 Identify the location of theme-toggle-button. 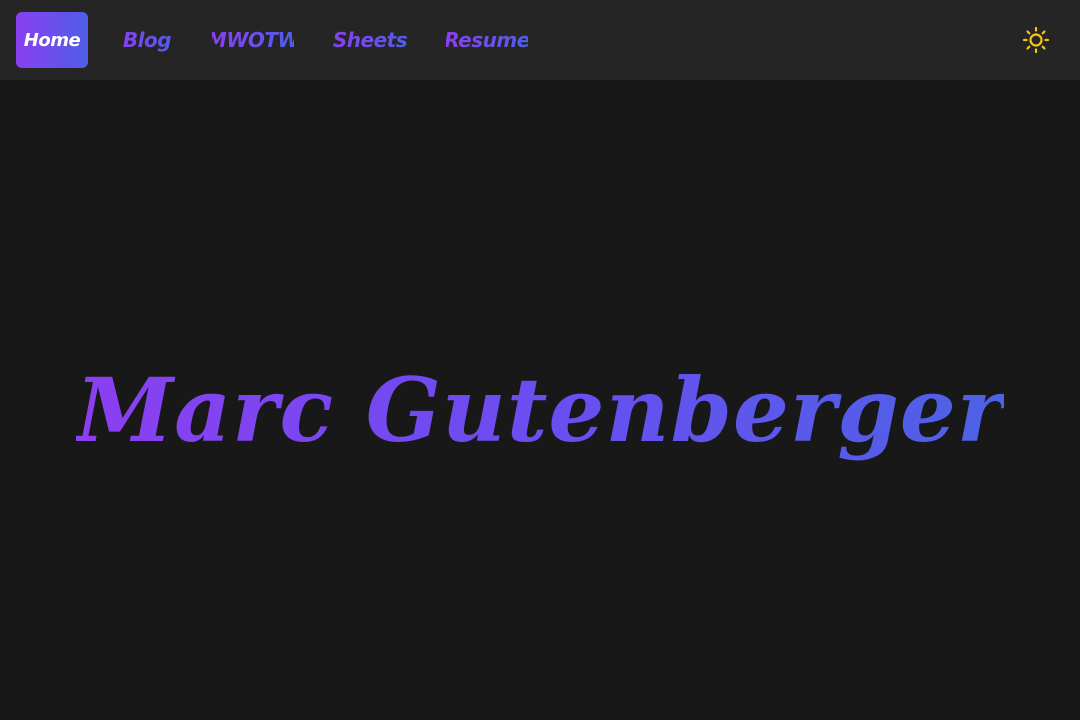
(1036, 40).